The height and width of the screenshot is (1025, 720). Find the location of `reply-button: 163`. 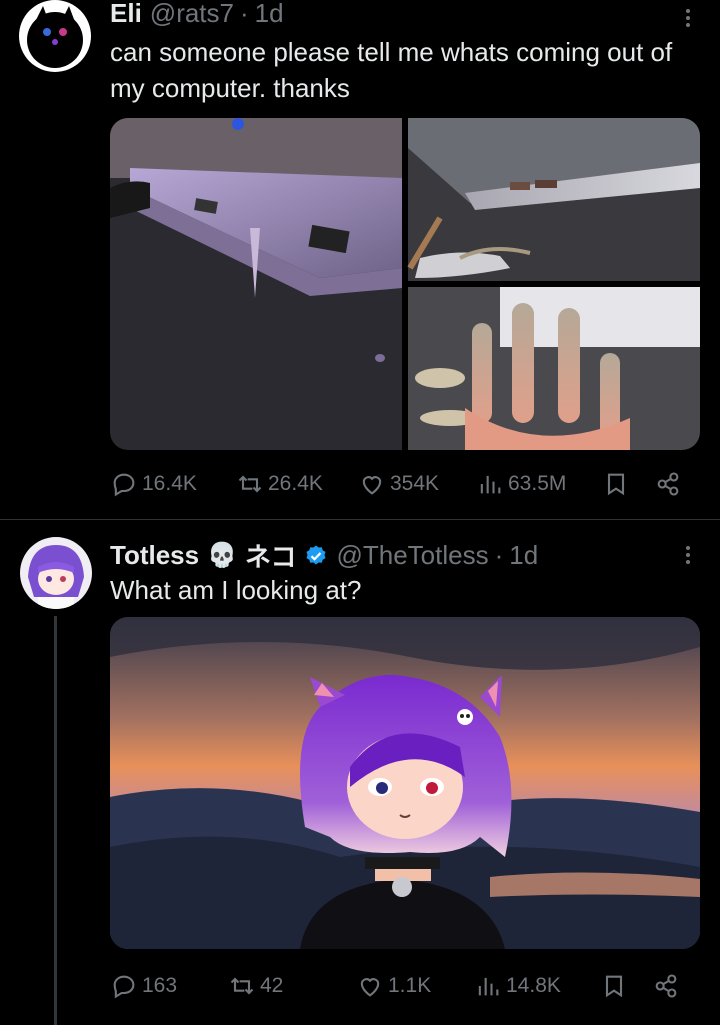

reply-button: 163 is located at coordinates (169, 986).